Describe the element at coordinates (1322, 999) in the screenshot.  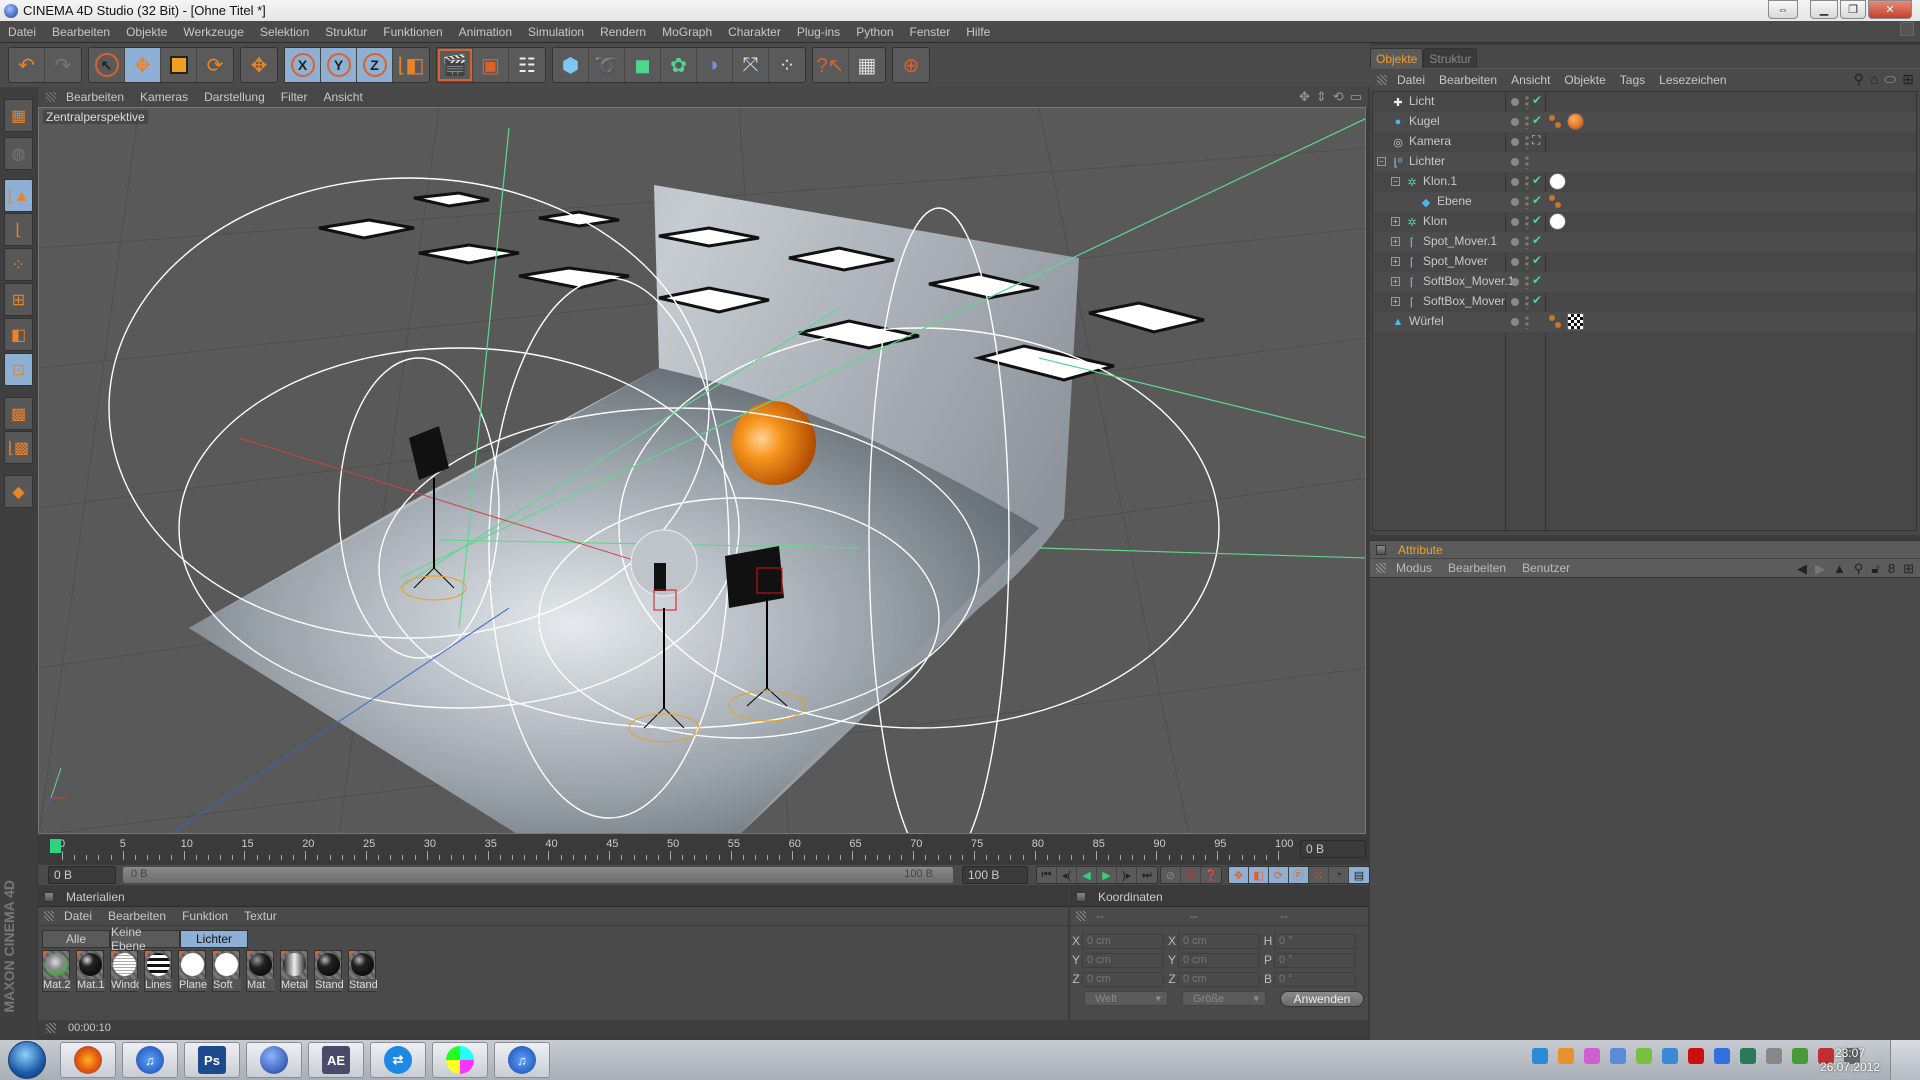
I see `apply-button: Anwenden` at that location.